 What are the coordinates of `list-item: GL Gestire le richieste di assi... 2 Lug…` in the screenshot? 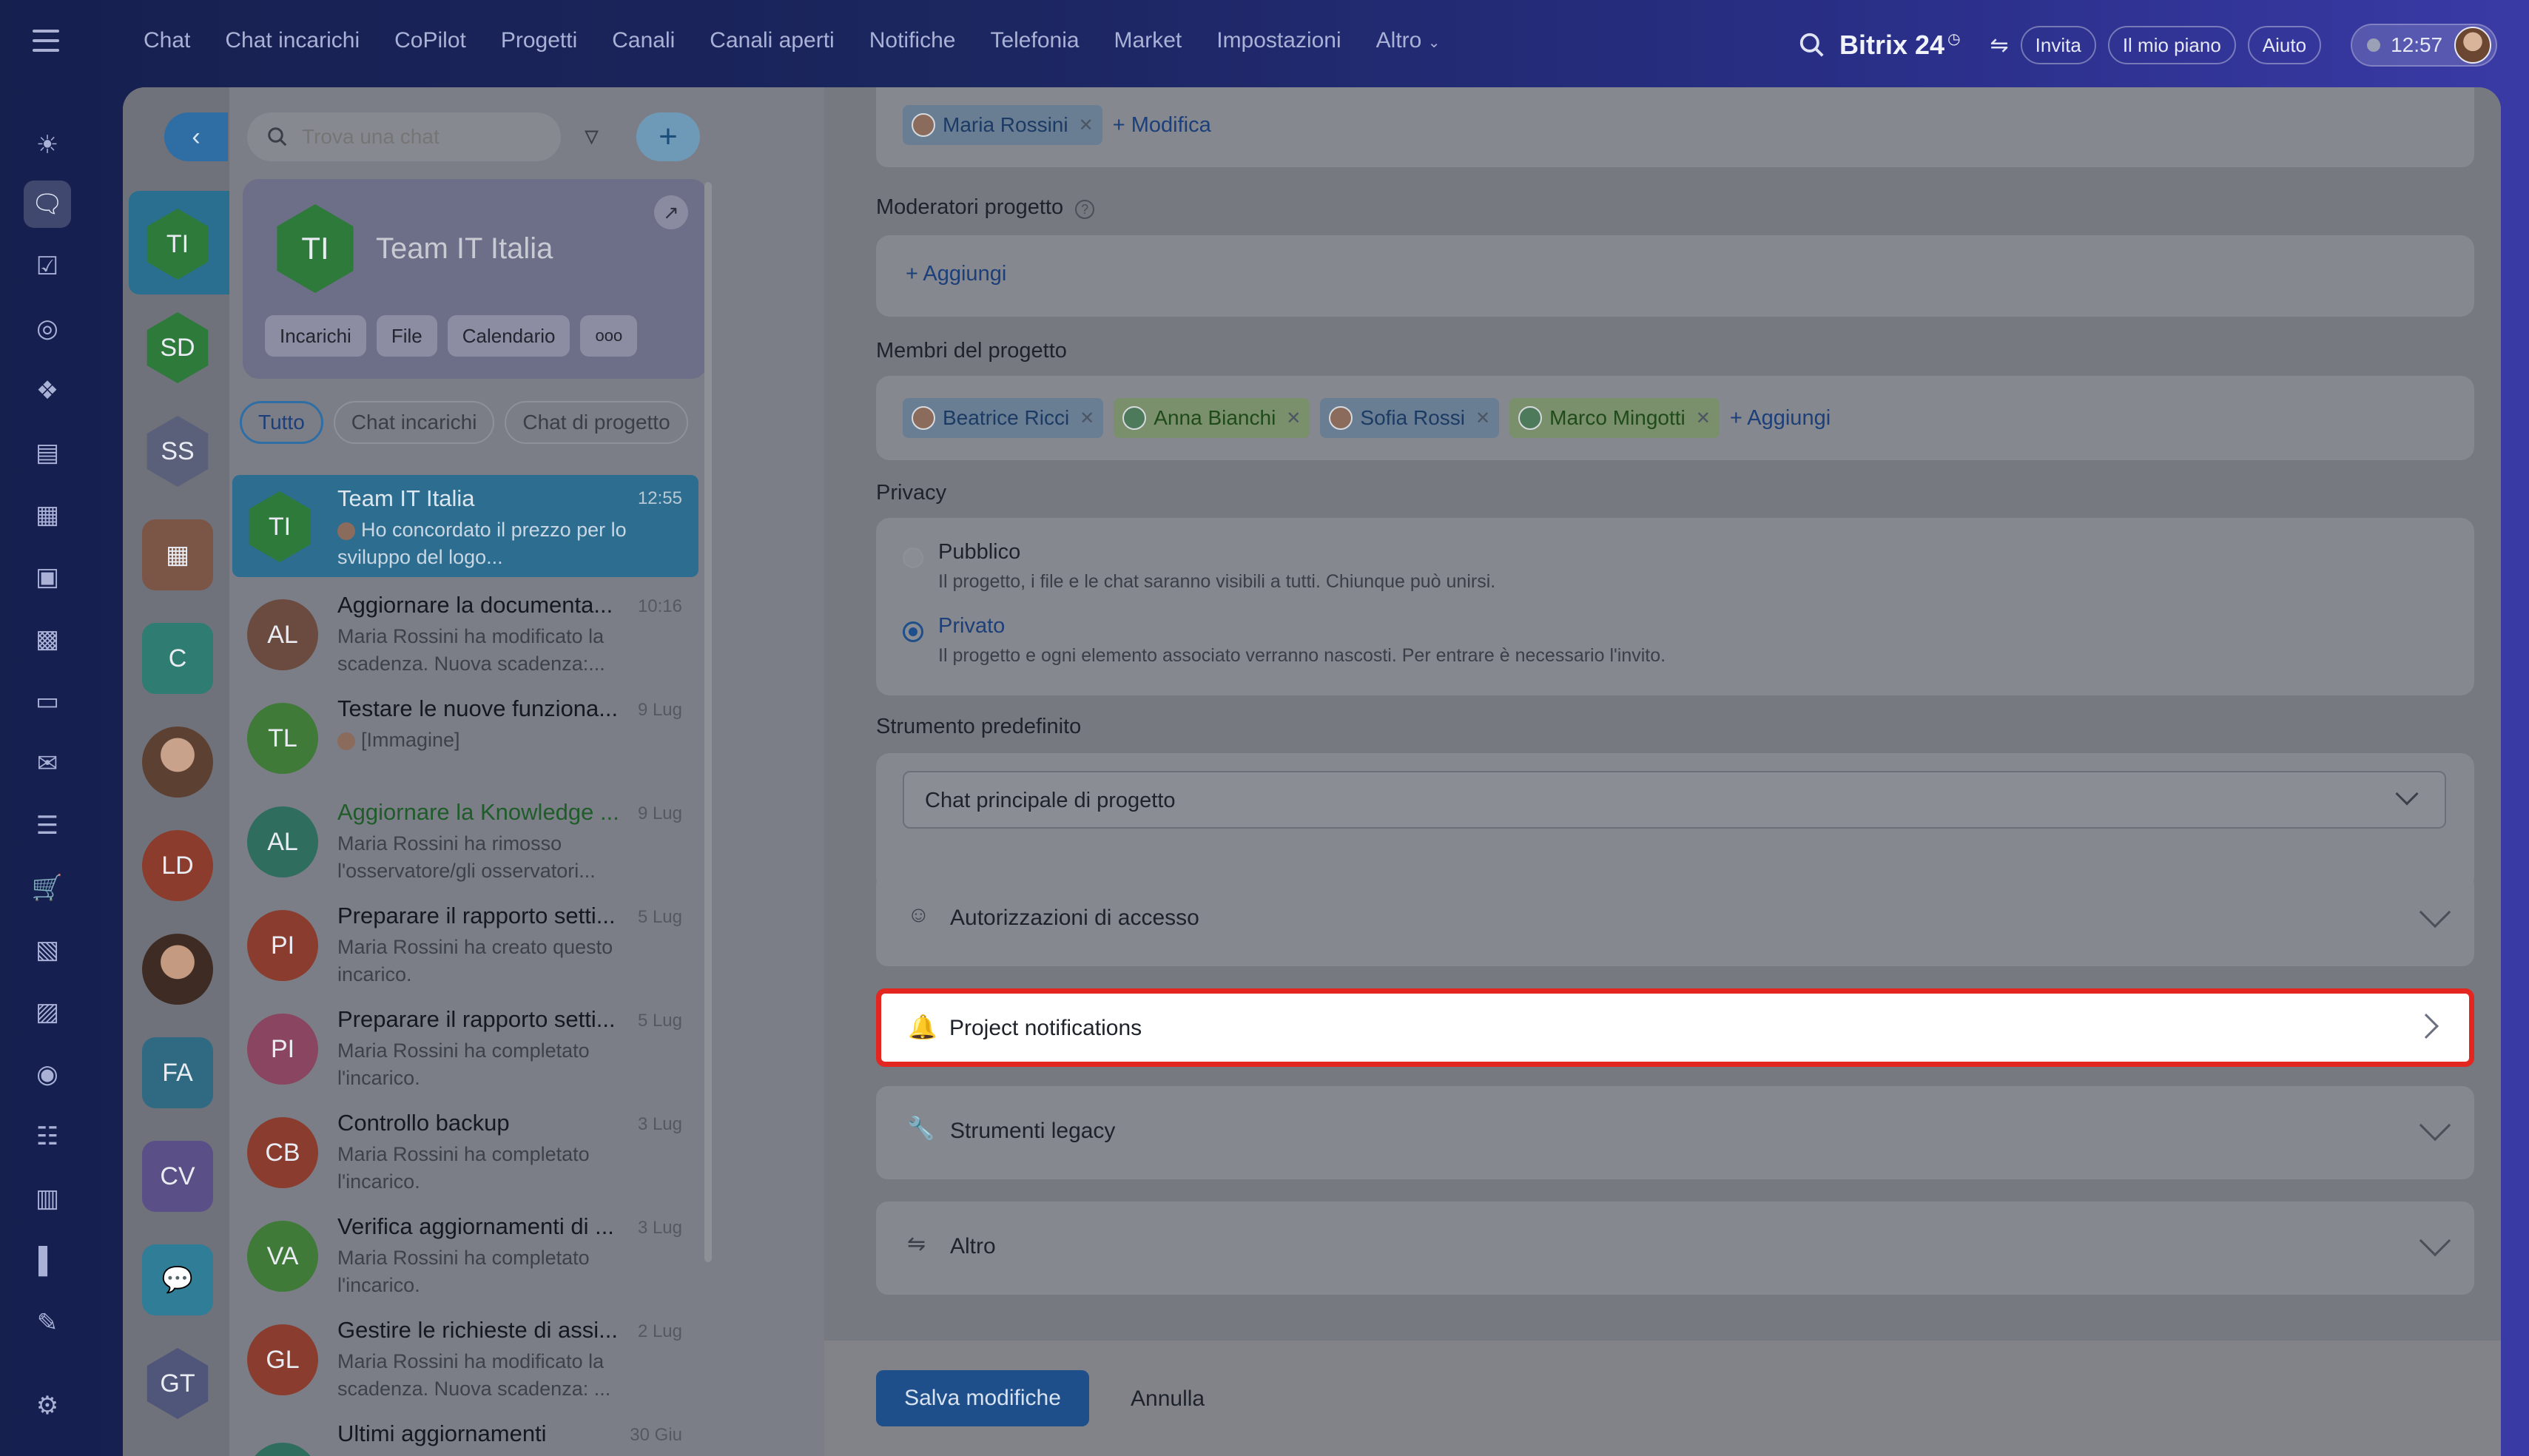 It's located at (465, 1361).